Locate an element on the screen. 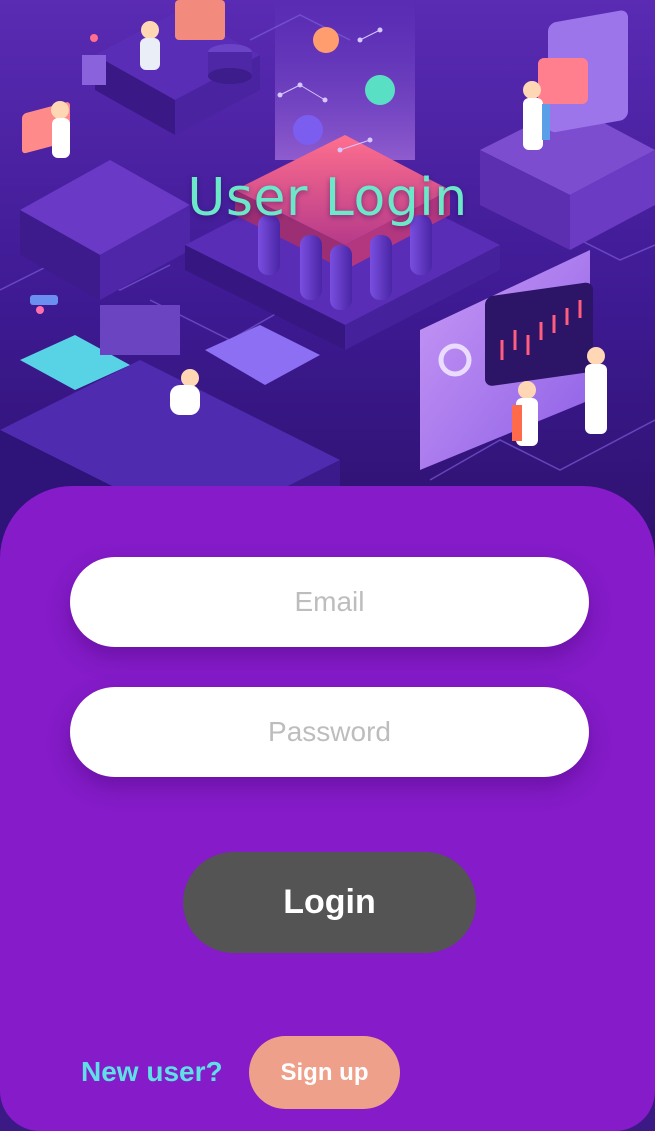  signup-button: Sign up is located at coordinates (324, 1072).